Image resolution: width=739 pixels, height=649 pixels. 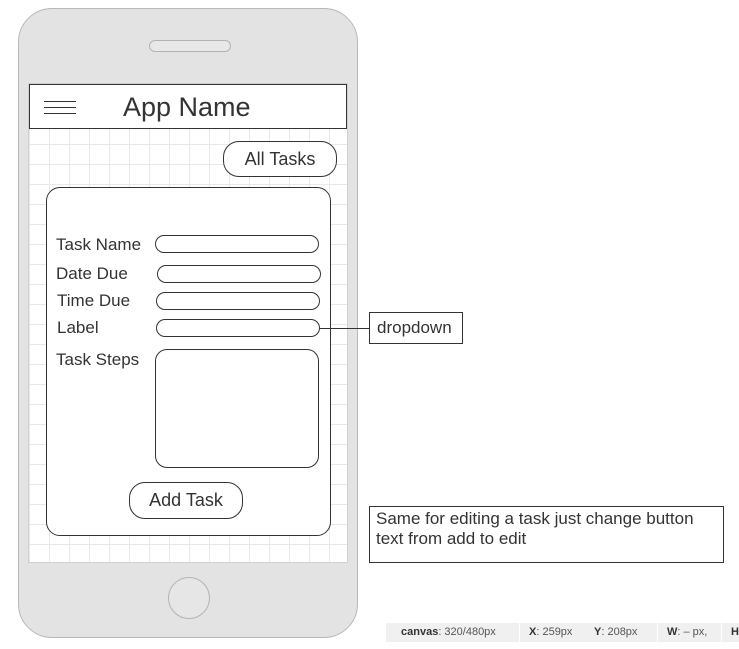 What do you see at coordinates (238, 301) in the screenshot?
I see `time-due-input` at bounding box center [238, 301].